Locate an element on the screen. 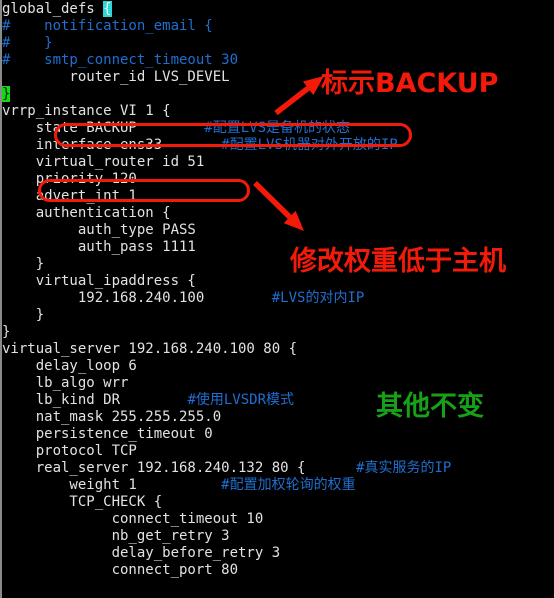 The height and width of the screenshot is (598, 554). code-line: state BACKUP #配置LVS是备机的状态 is located at coordinates (278, 128).